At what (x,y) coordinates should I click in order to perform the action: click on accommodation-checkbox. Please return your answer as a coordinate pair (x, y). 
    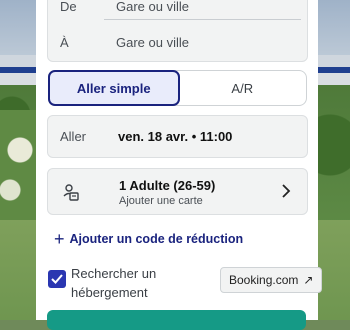
    Looking at the image, I should click on (57, 279).